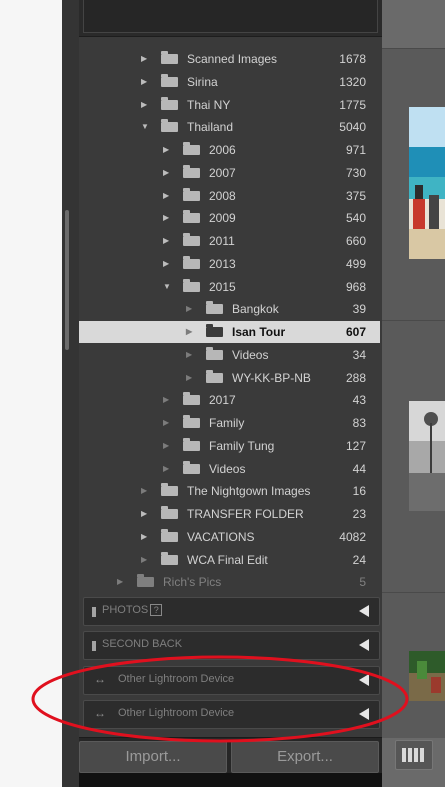 The height and width of the screenshot is (787, 445). Describe the element at coordinates (229, 378) in the screenshot. I see `folder-row: ▶ WY-KK-BP-NB 288` at that location.